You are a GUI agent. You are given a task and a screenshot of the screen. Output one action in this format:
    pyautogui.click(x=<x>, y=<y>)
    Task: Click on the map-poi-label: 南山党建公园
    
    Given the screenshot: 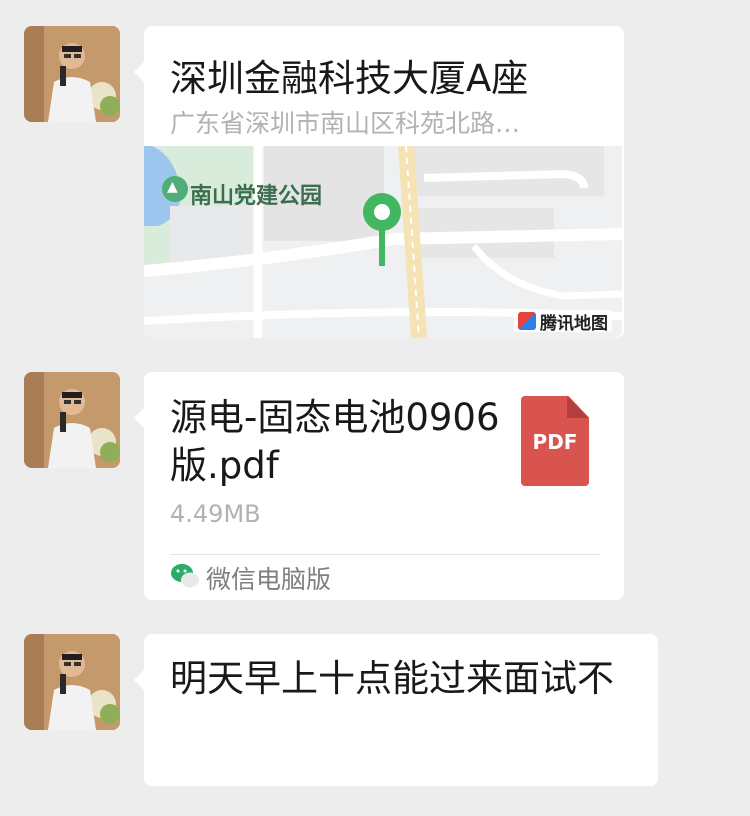 What is the action you would take?
    pyautogui.click(x=256, y=196)
    